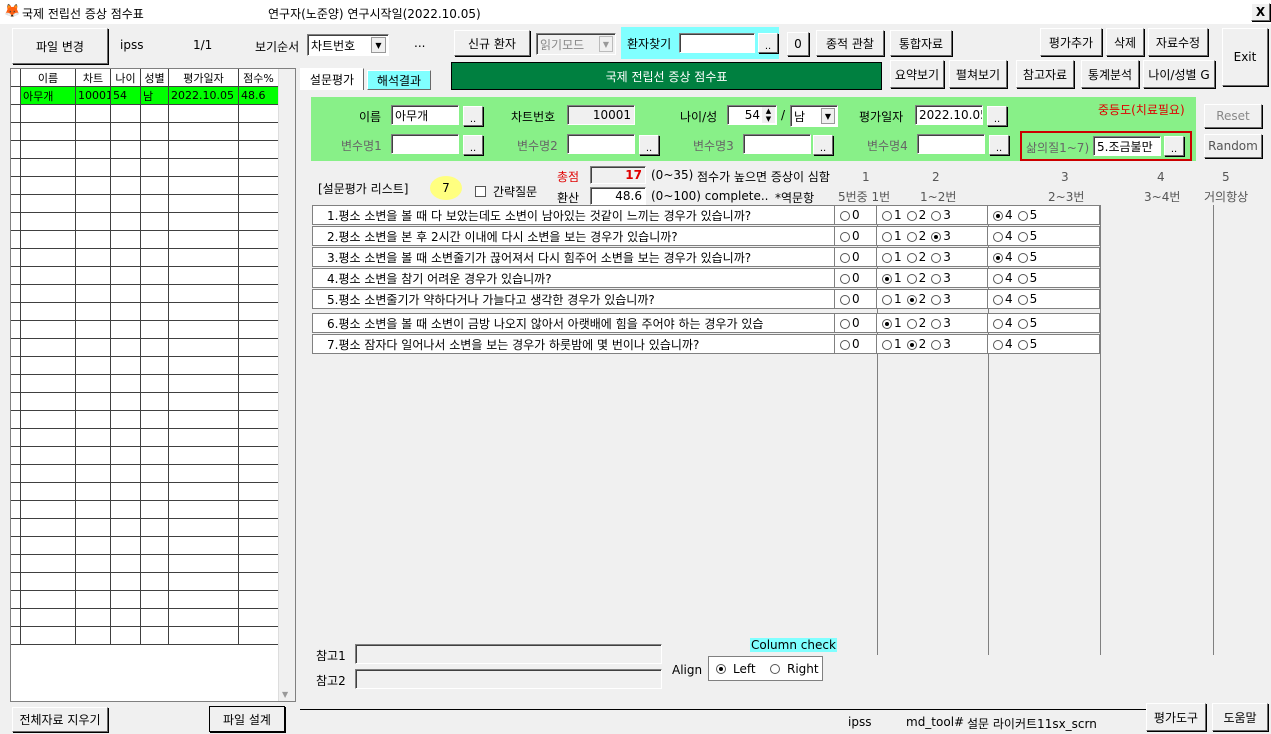  I want to click on close-button: X, so click(1260, 12).